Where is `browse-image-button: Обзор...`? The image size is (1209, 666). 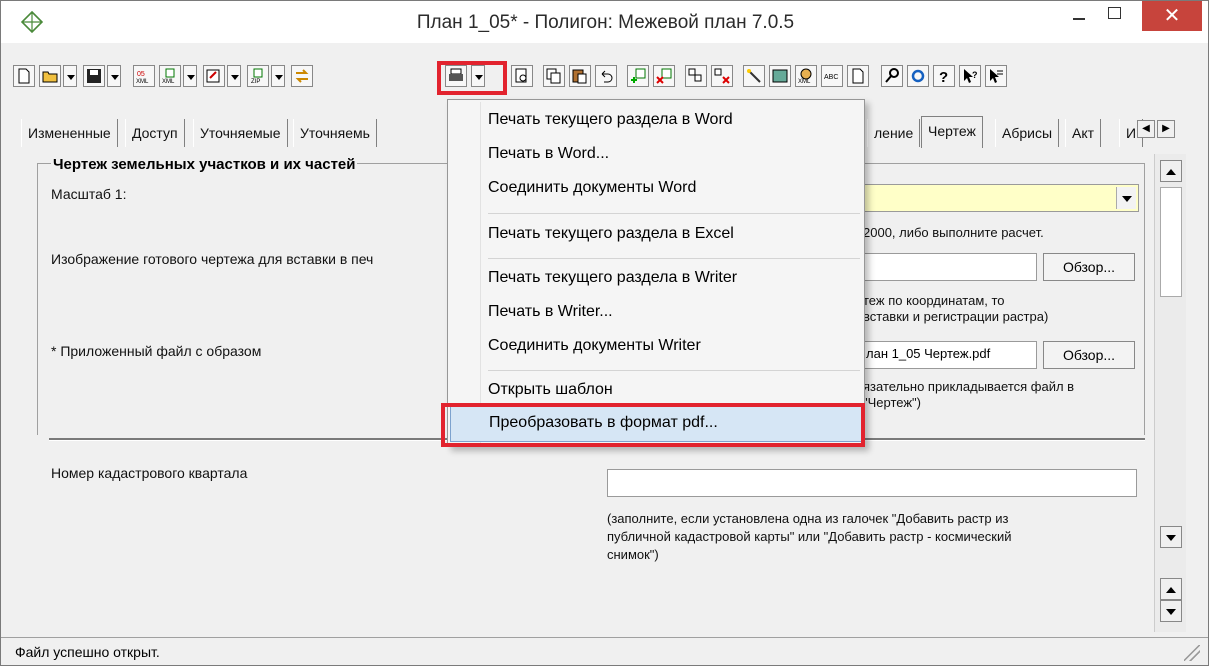
browse-image-button: Обзор... is located at coordinates (1089, 267).